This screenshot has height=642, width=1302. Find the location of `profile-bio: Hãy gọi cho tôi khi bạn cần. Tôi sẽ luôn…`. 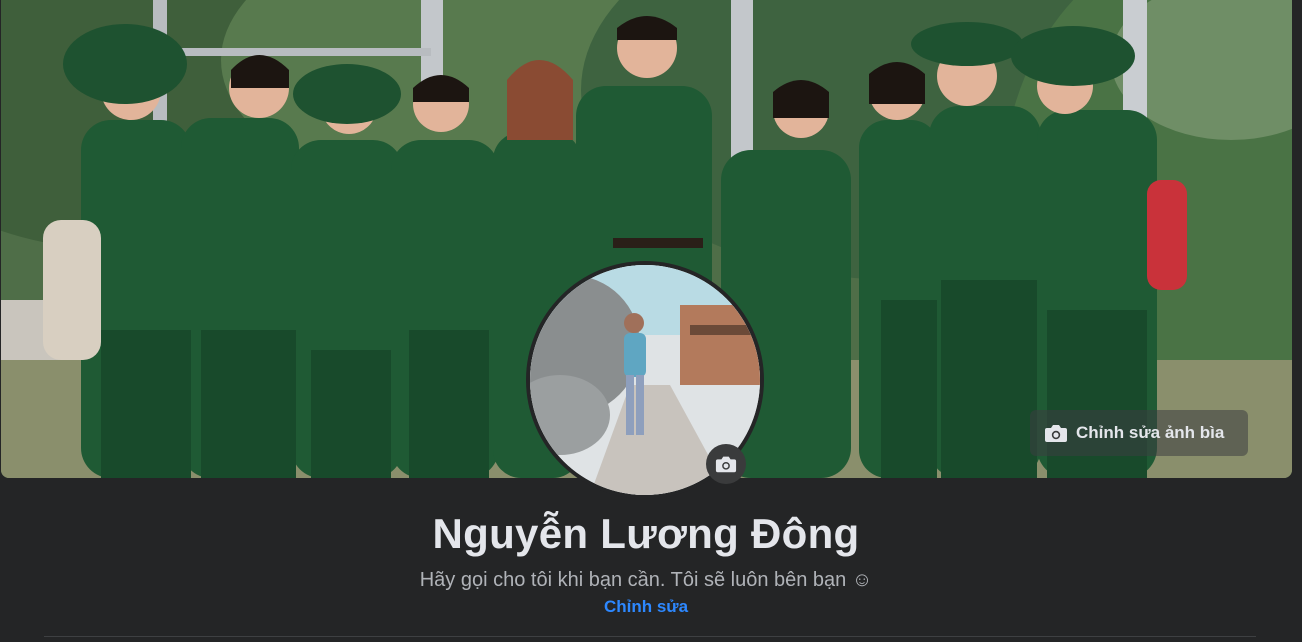

profile-bio: Hãy gọi cho tôi khi bạn cần. Tôi sẽ luôn… is located at coordinates (646, 580).